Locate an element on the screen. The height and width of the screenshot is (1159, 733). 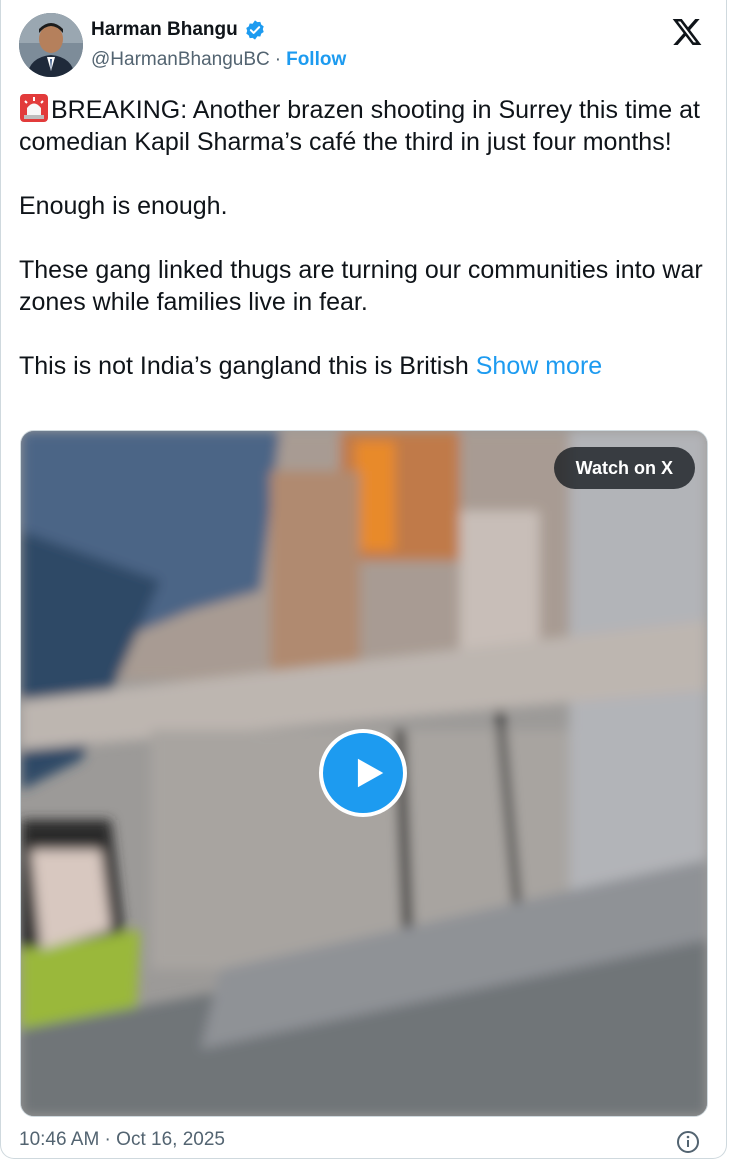
author-name-row: Harman Bhangu is located at coordinates (178, 30).